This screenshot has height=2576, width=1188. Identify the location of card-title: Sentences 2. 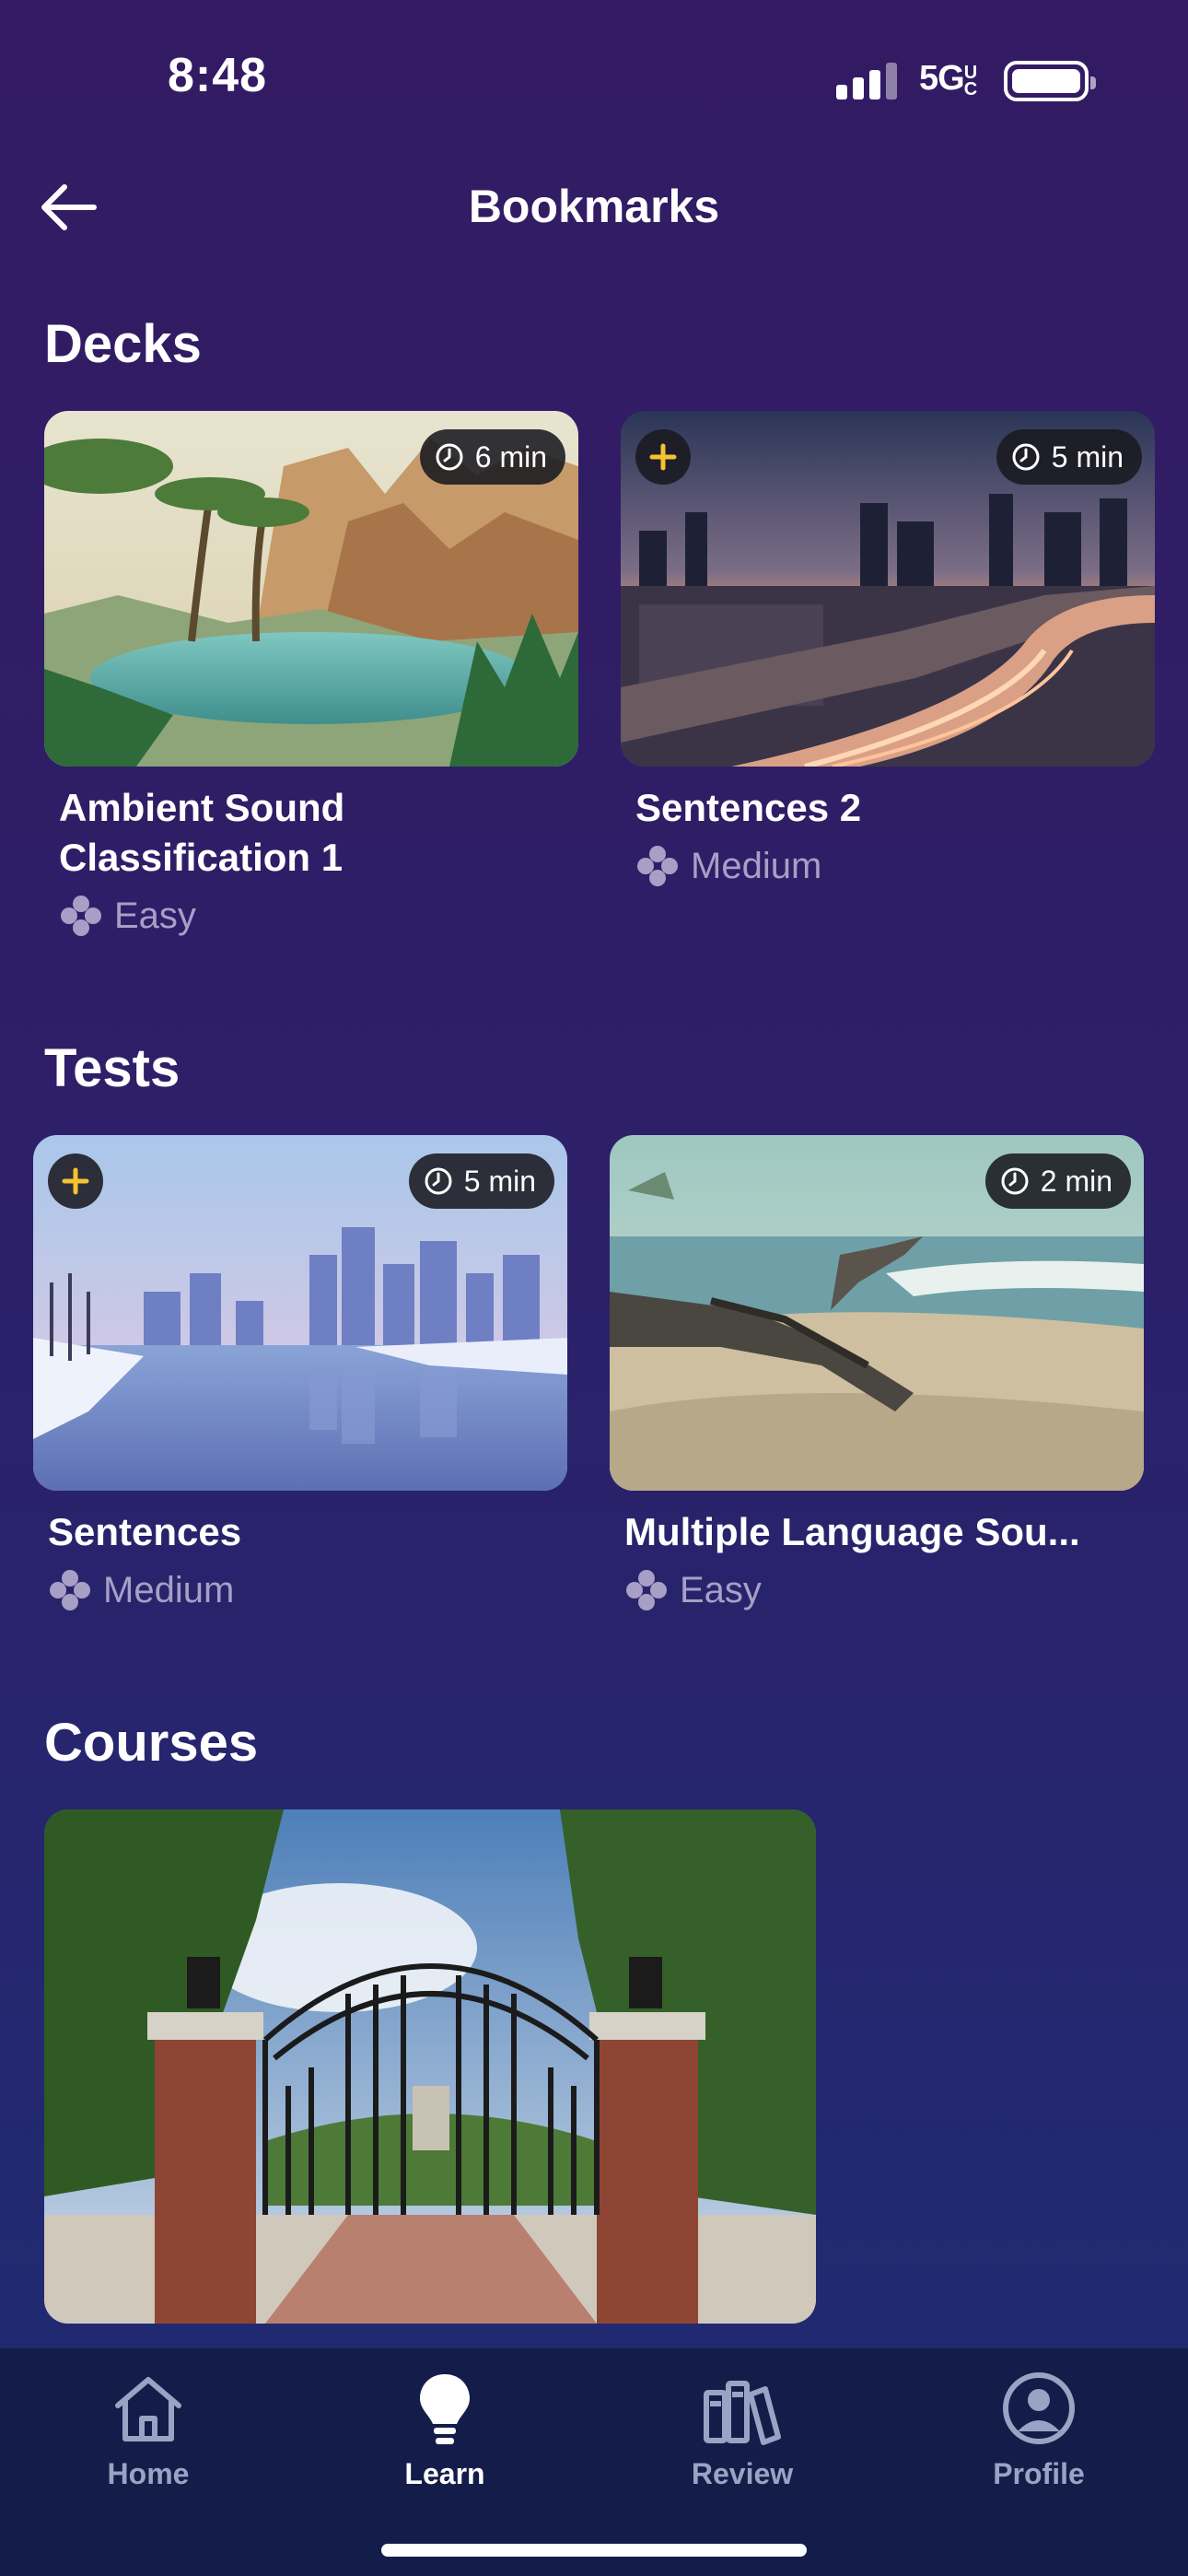
(748, 807).